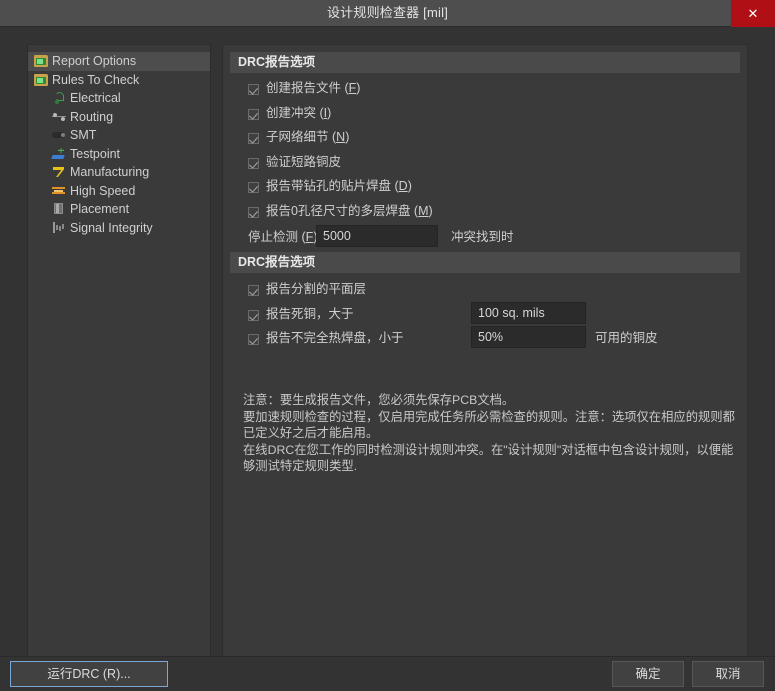 This screenshot has width=775, height=691. I want to click on checkbox-label: 报告0孔径尺寸的多层焊盘, so click(338, 210).